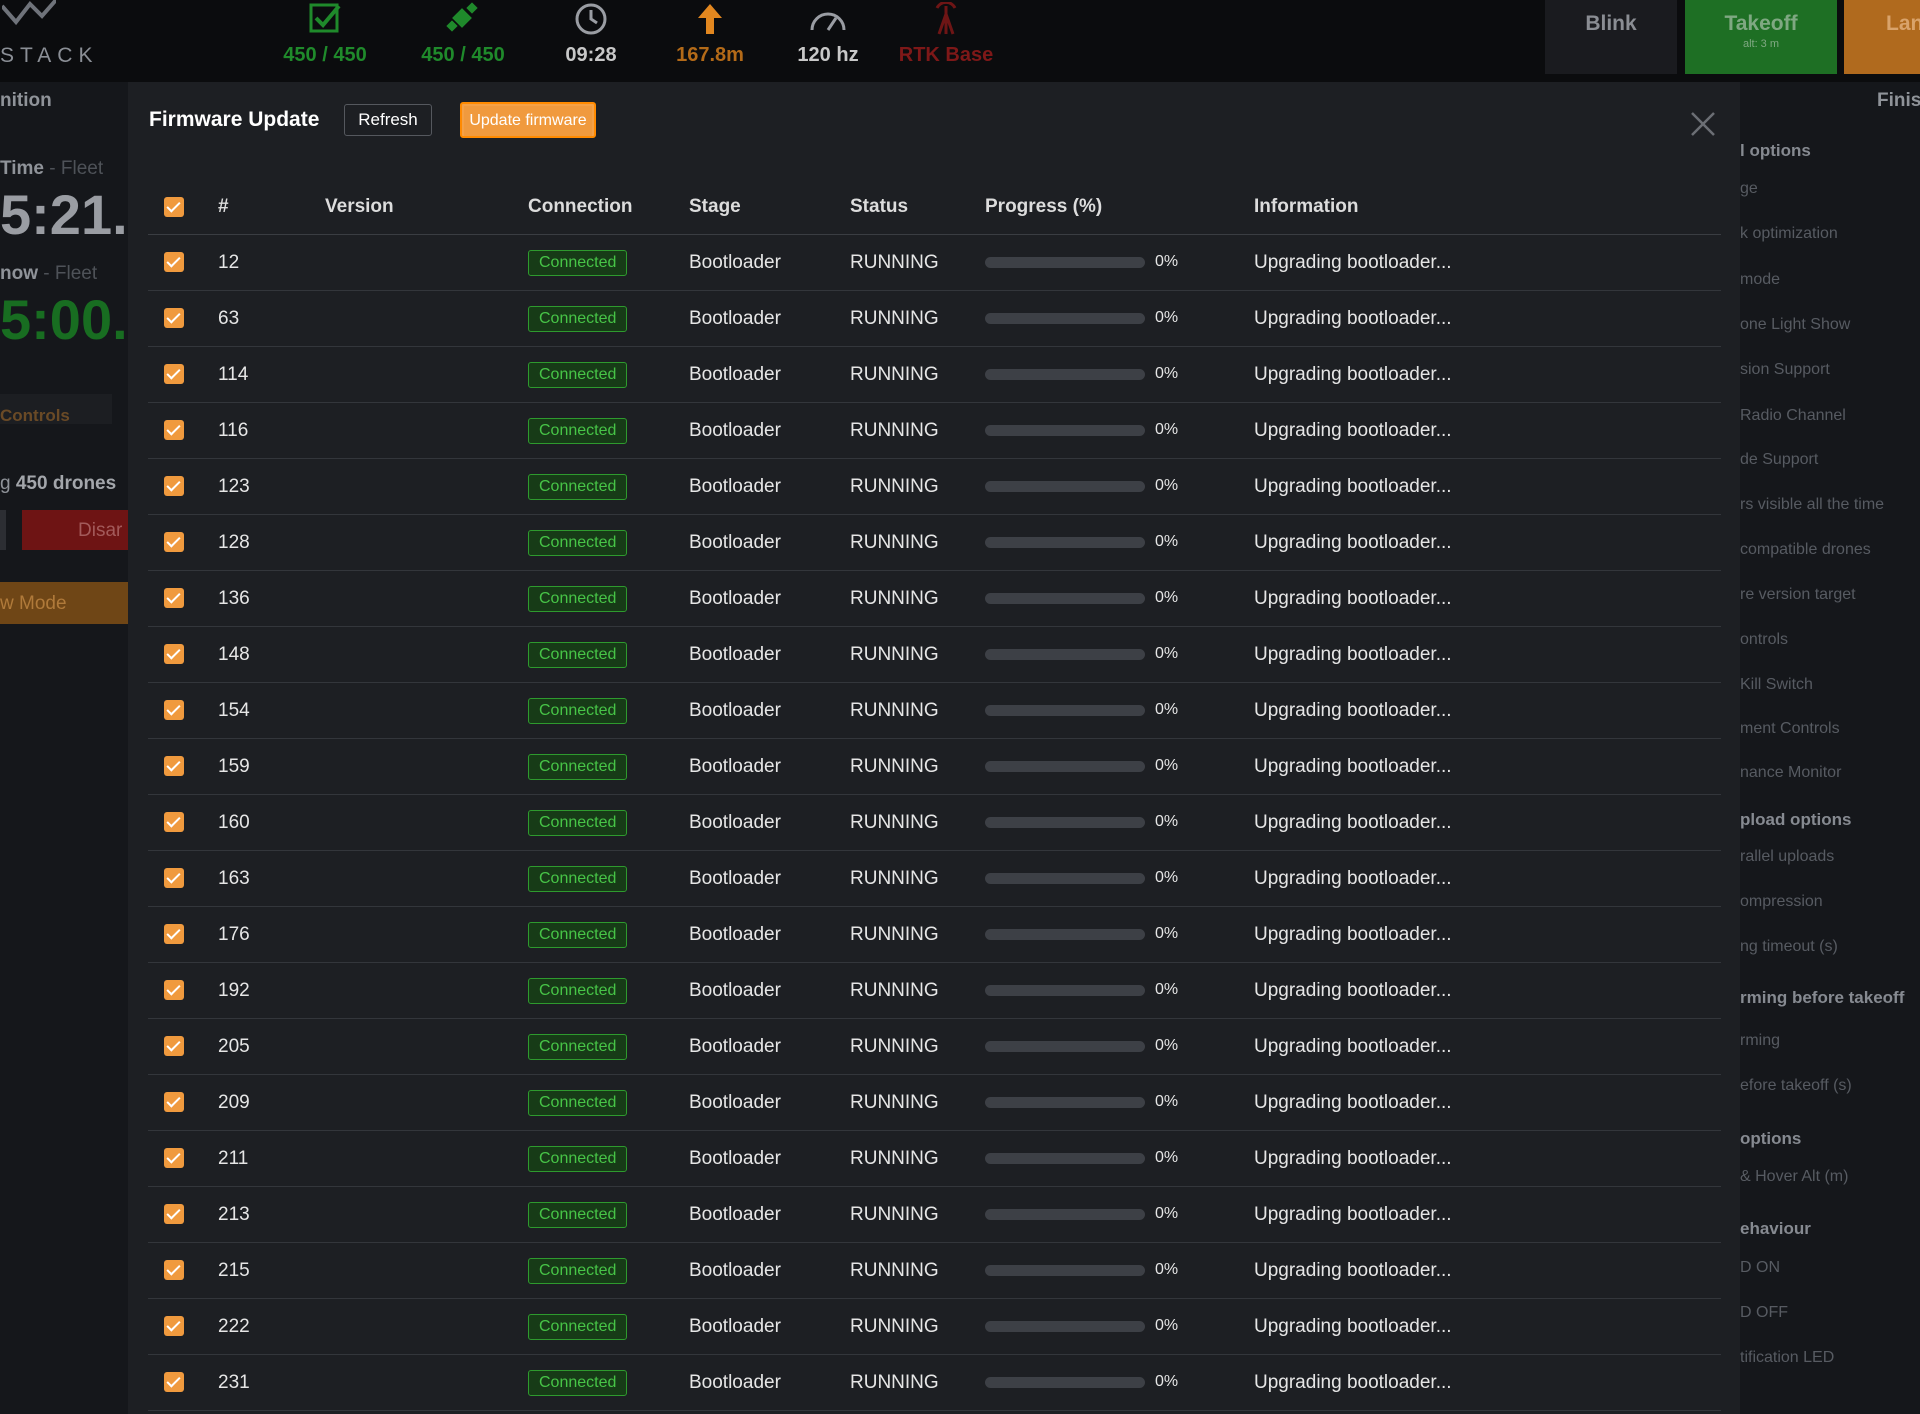 This screenshot has height=1414, width=1920. Describe the element at coordinates (1787, 1358) in the screenshot. I see `settings-item: tification LED` at that location.